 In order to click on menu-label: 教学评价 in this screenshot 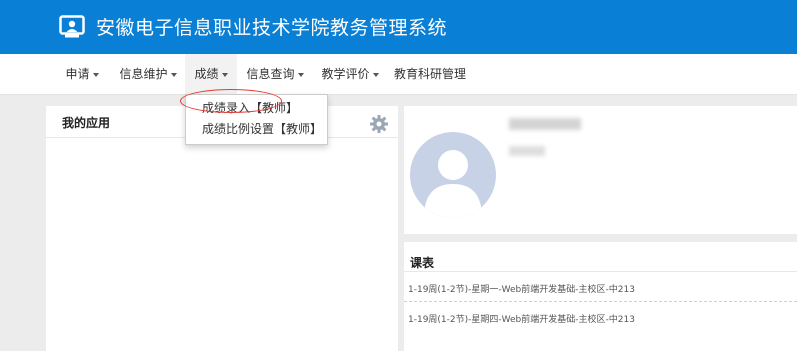, I will do `click(345, 74)`.